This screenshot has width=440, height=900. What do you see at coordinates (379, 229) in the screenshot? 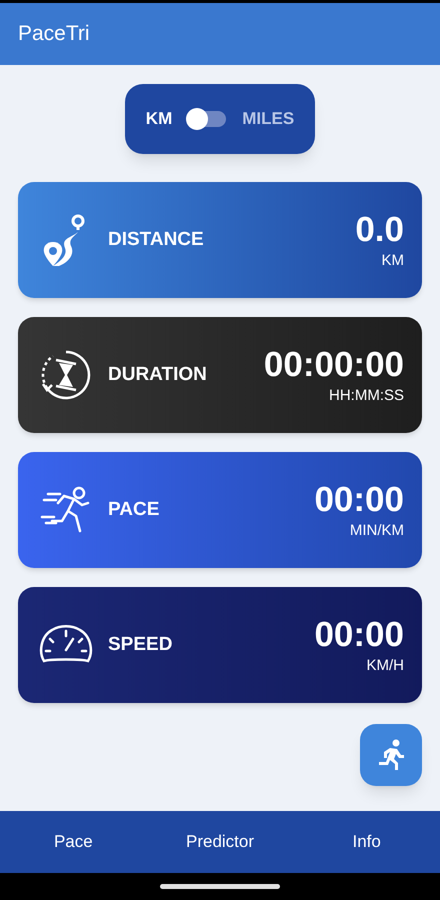
I see `metric-value: 0.0` at bounding box center [379, 229].